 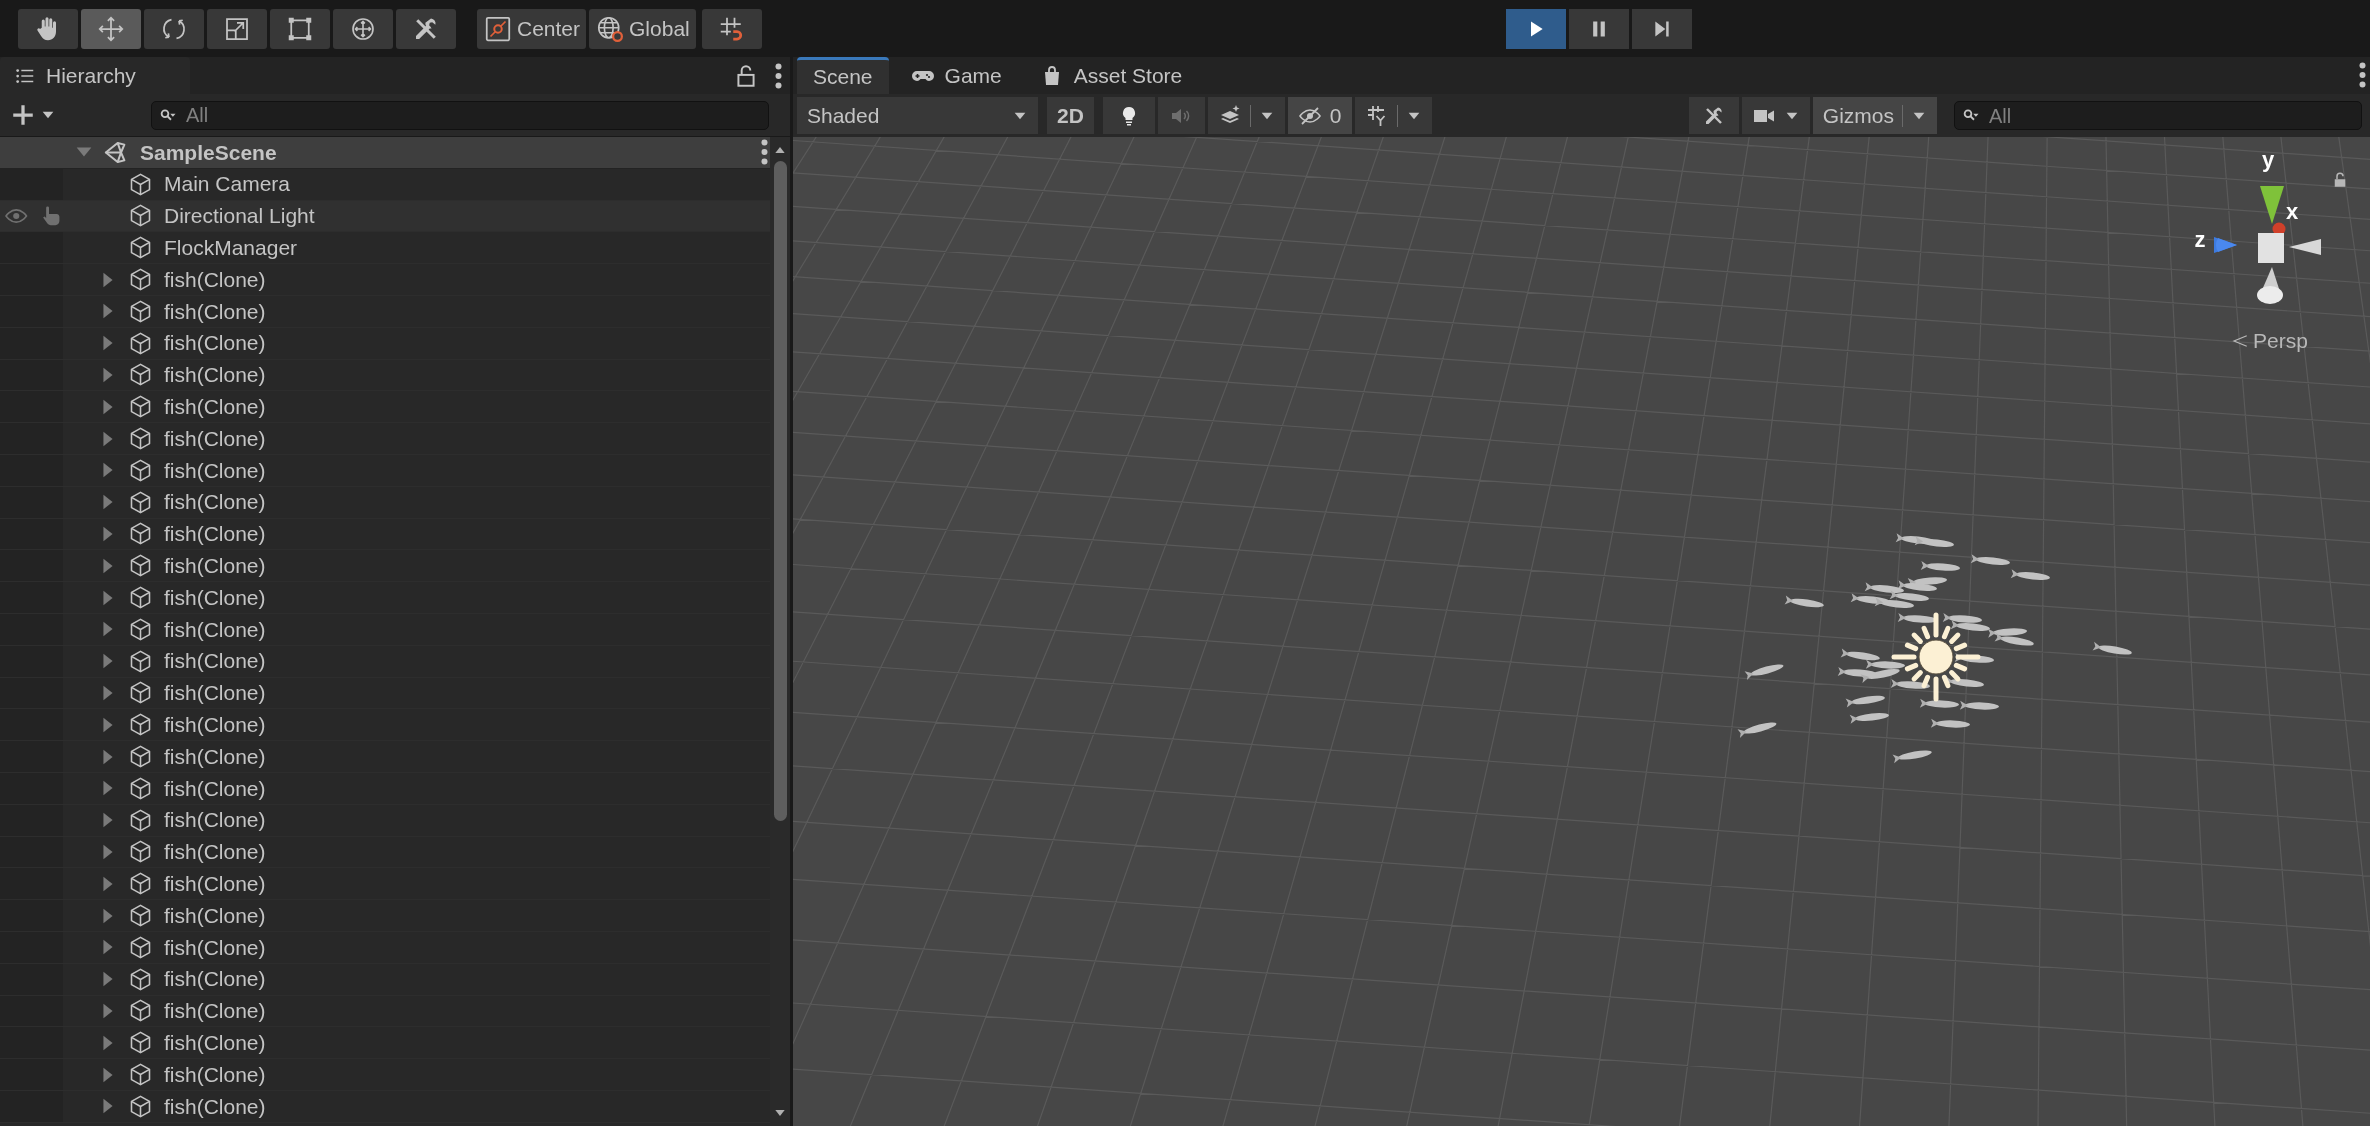 I want to click on snap-button, so click(x=731, y=28).